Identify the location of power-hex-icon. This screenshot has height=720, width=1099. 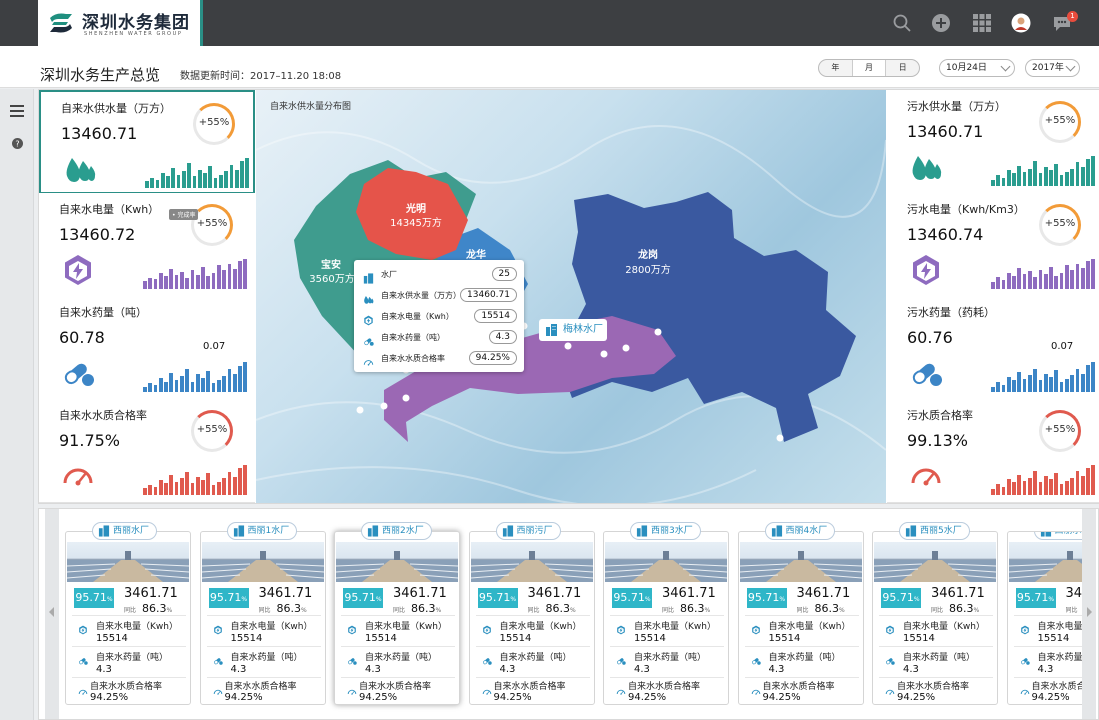
(83, 627).